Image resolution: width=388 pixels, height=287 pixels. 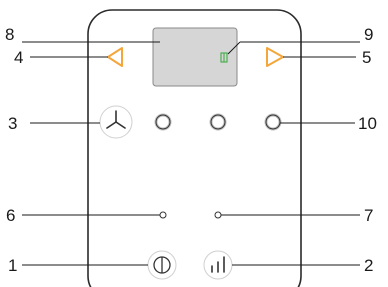 I want to click on callout-4: 4, so click(x=18, y=57).